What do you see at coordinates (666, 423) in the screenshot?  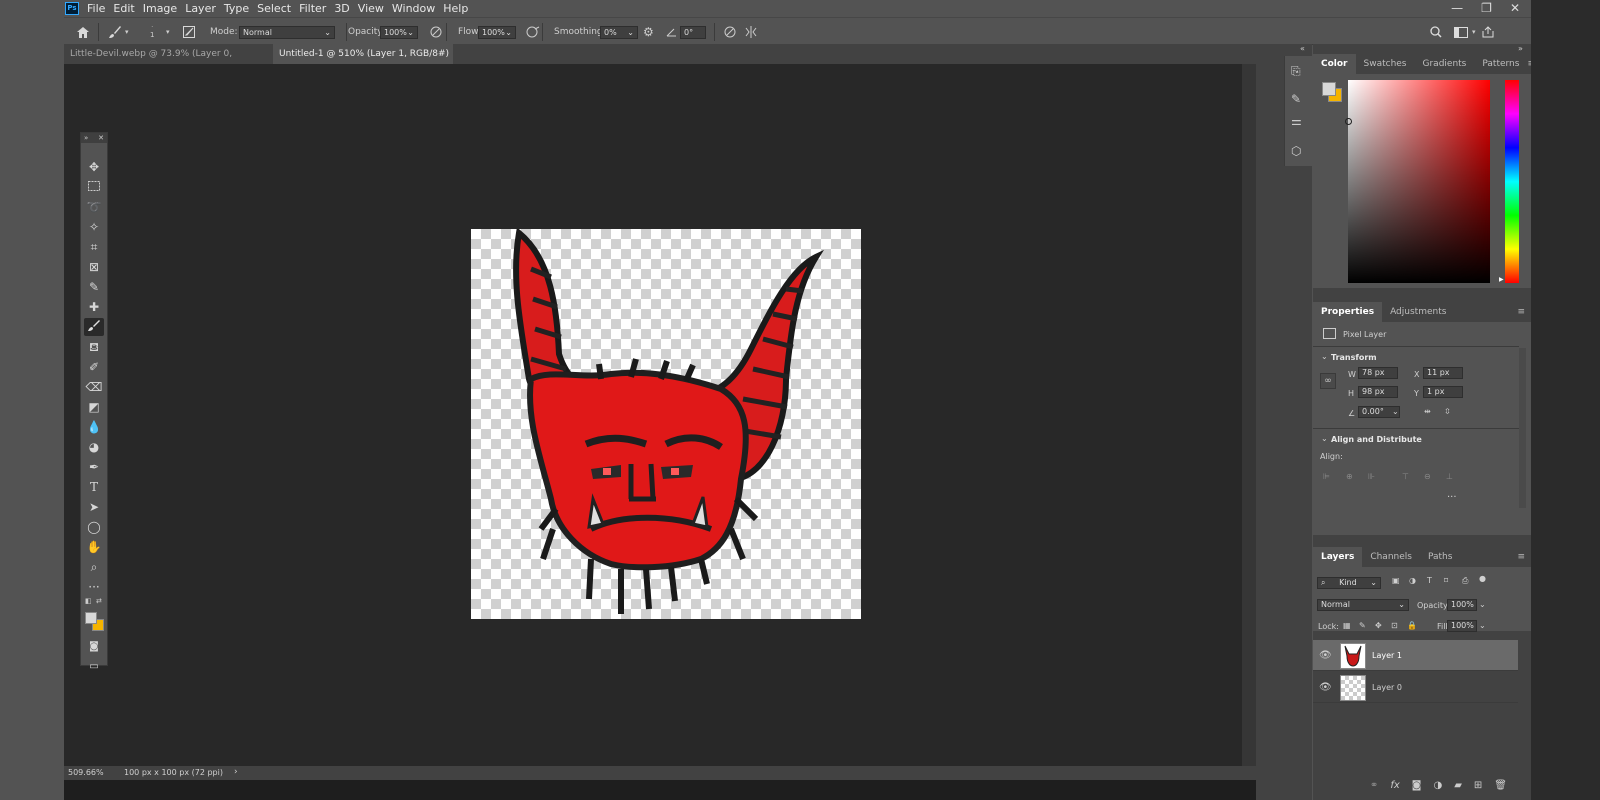 I see `document-canvas` at bounding box center [666, 423].